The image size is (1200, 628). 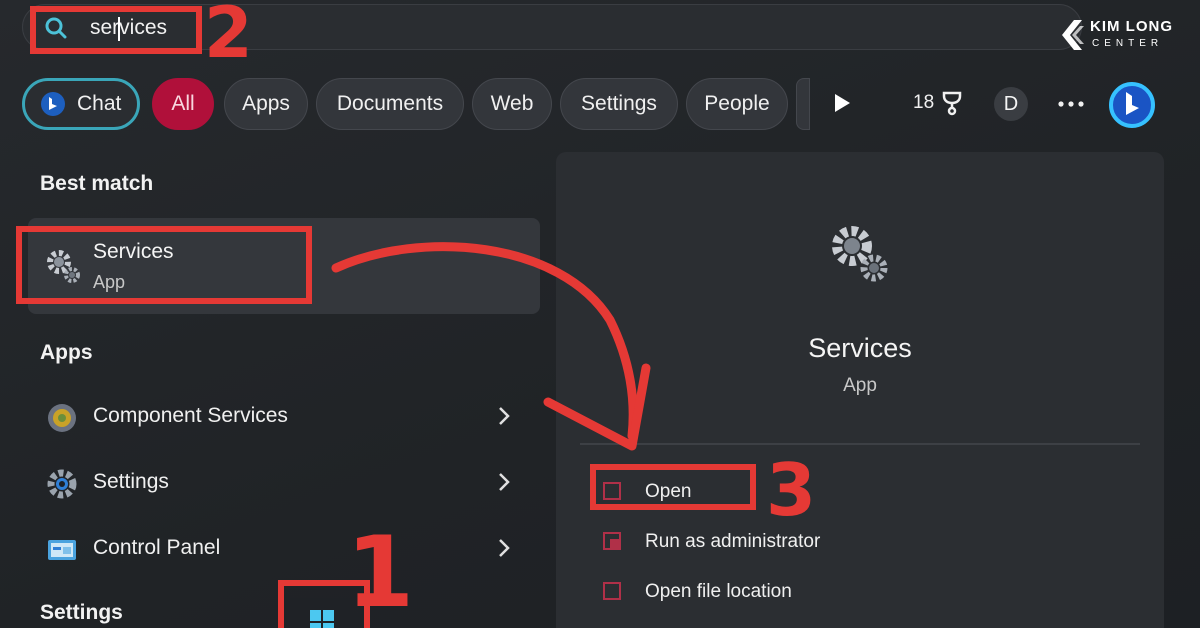 I want to click on bing-icon, so click(x=1132, y=105).